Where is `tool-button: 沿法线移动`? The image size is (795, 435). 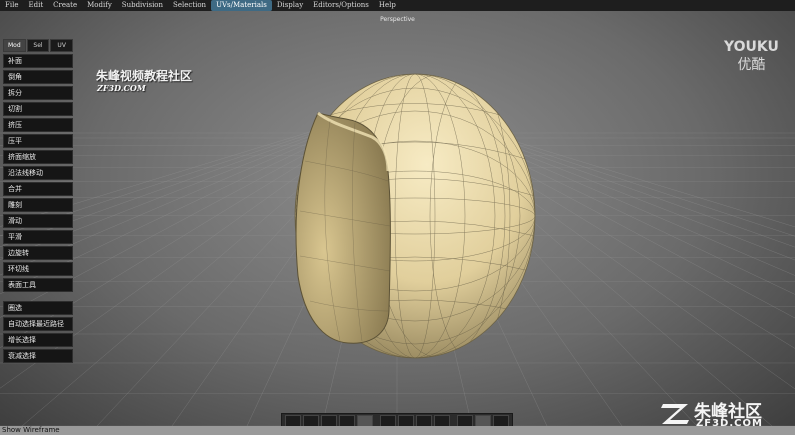 tool-button: 沿法线移动 is located at coordinates (38, 173).